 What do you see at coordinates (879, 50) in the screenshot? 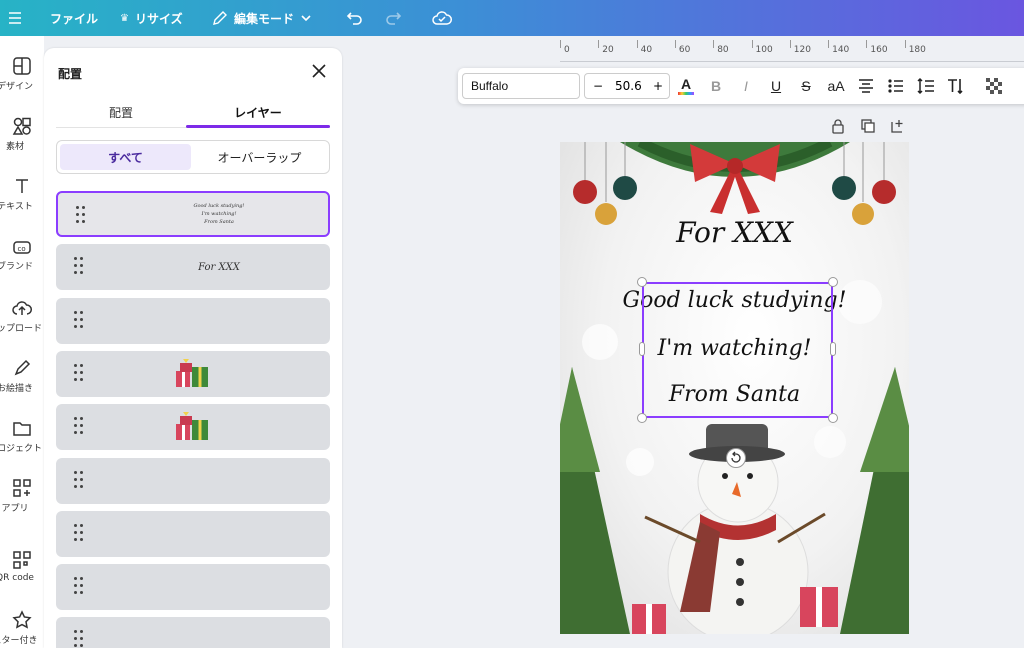
I see `ruler-tick-label: 160` at bounding box center [879, 50].